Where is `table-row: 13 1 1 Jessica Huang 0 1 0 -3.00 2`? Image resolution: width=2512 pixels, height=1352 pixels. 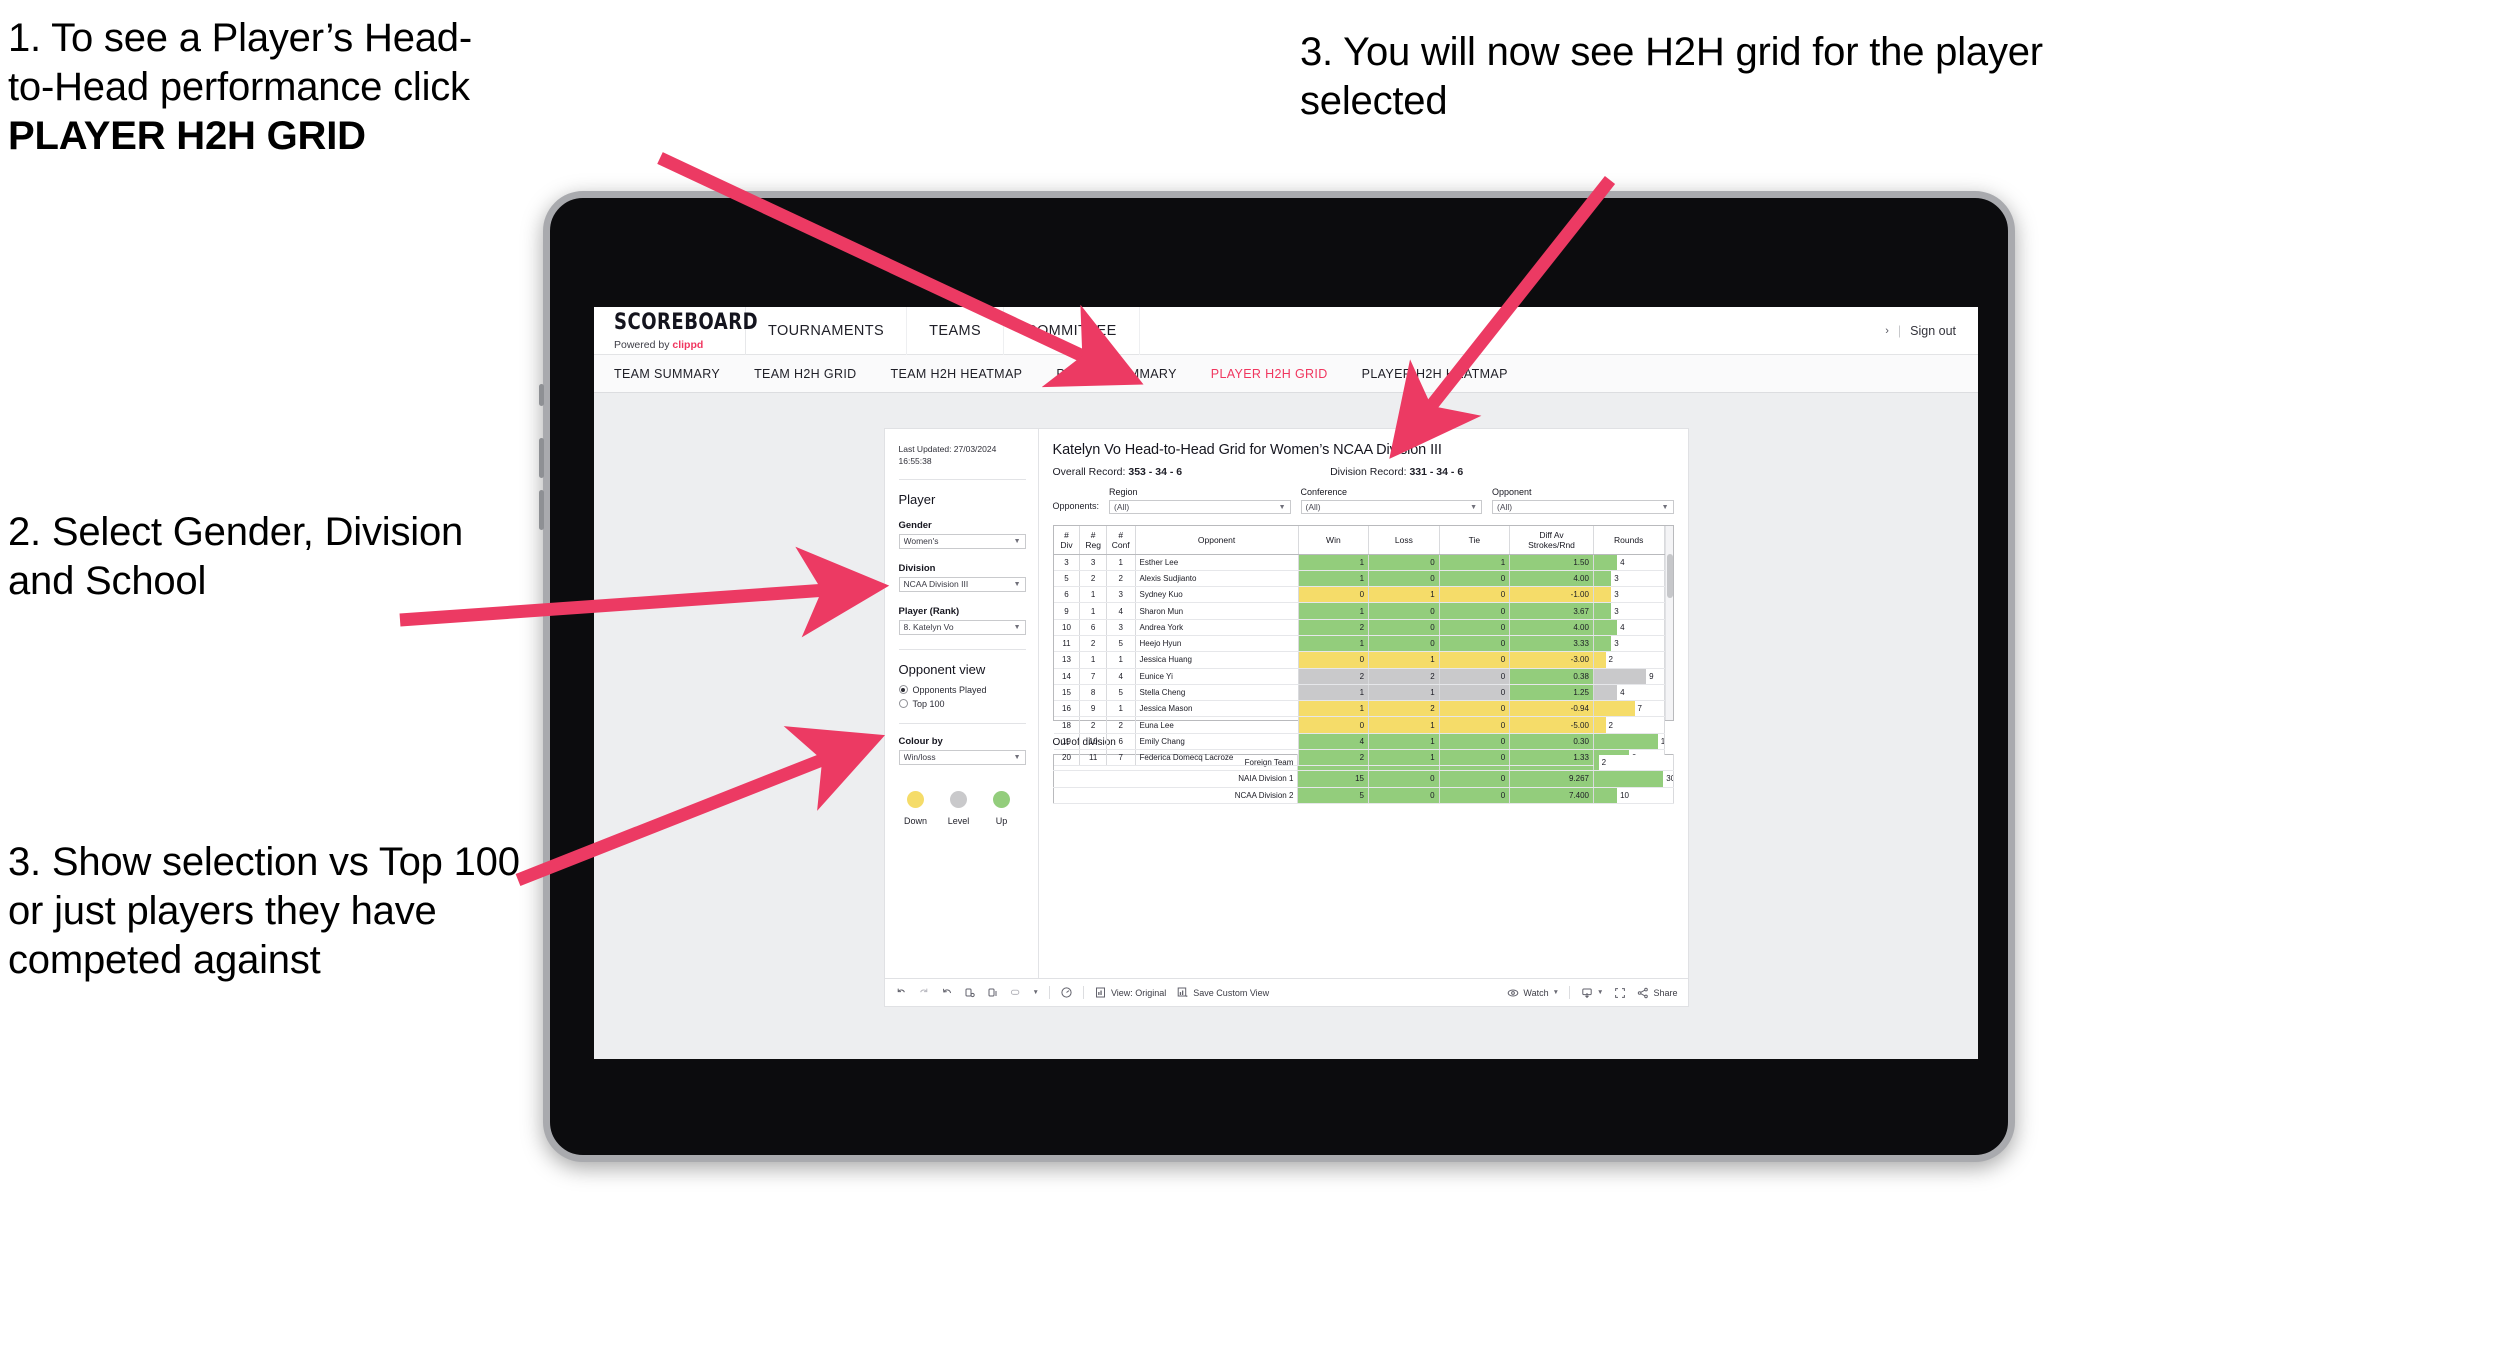
table-row: 13 1 1 Jessica Huang 0 1 0 -3.00 2 is located at coordinates (1359, 660).